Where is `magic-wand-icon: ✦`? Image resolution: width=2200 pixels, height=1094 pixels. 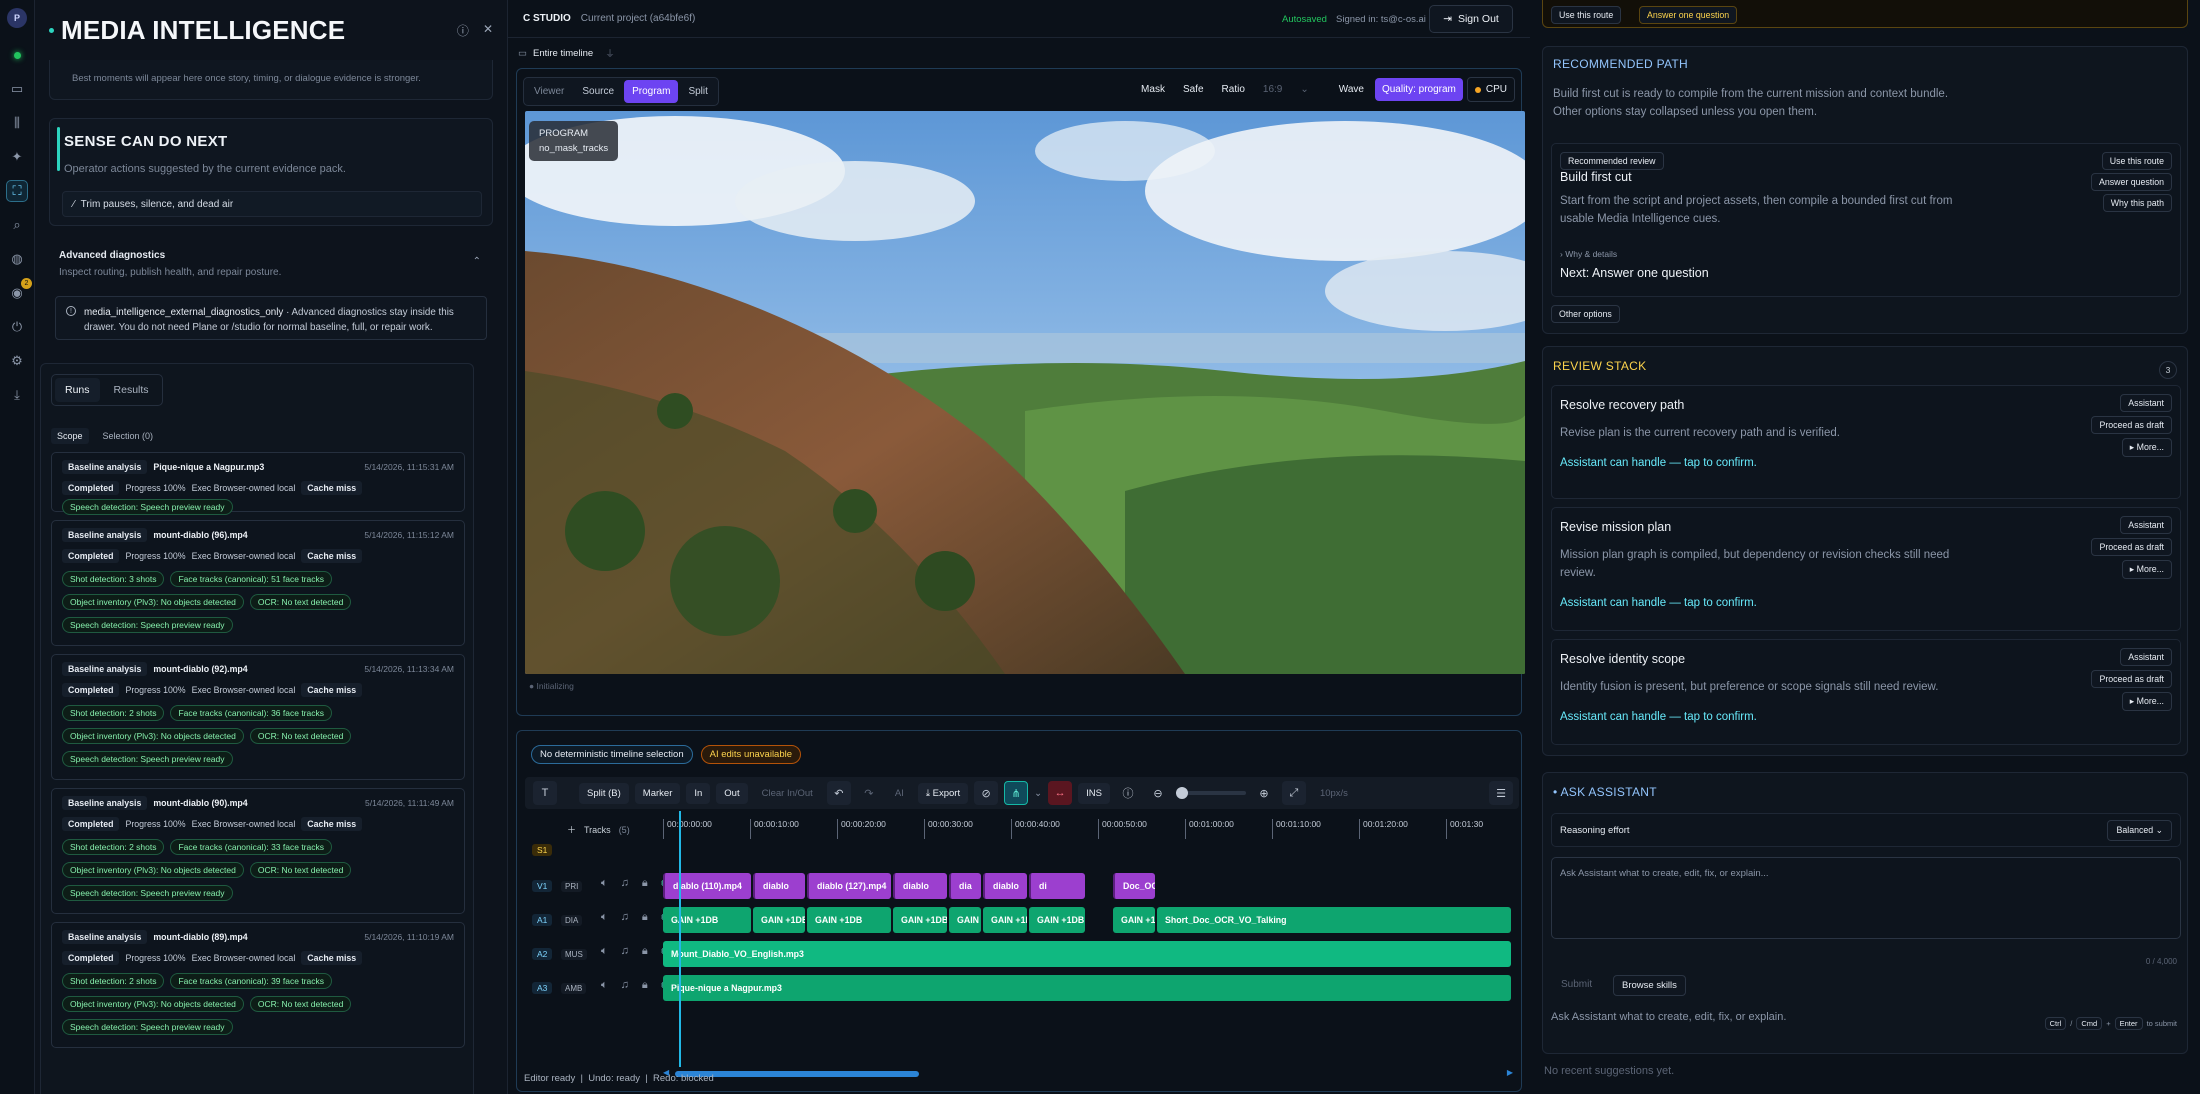 magic-wand-icon: ✦ is located at coordinates (17, 157).